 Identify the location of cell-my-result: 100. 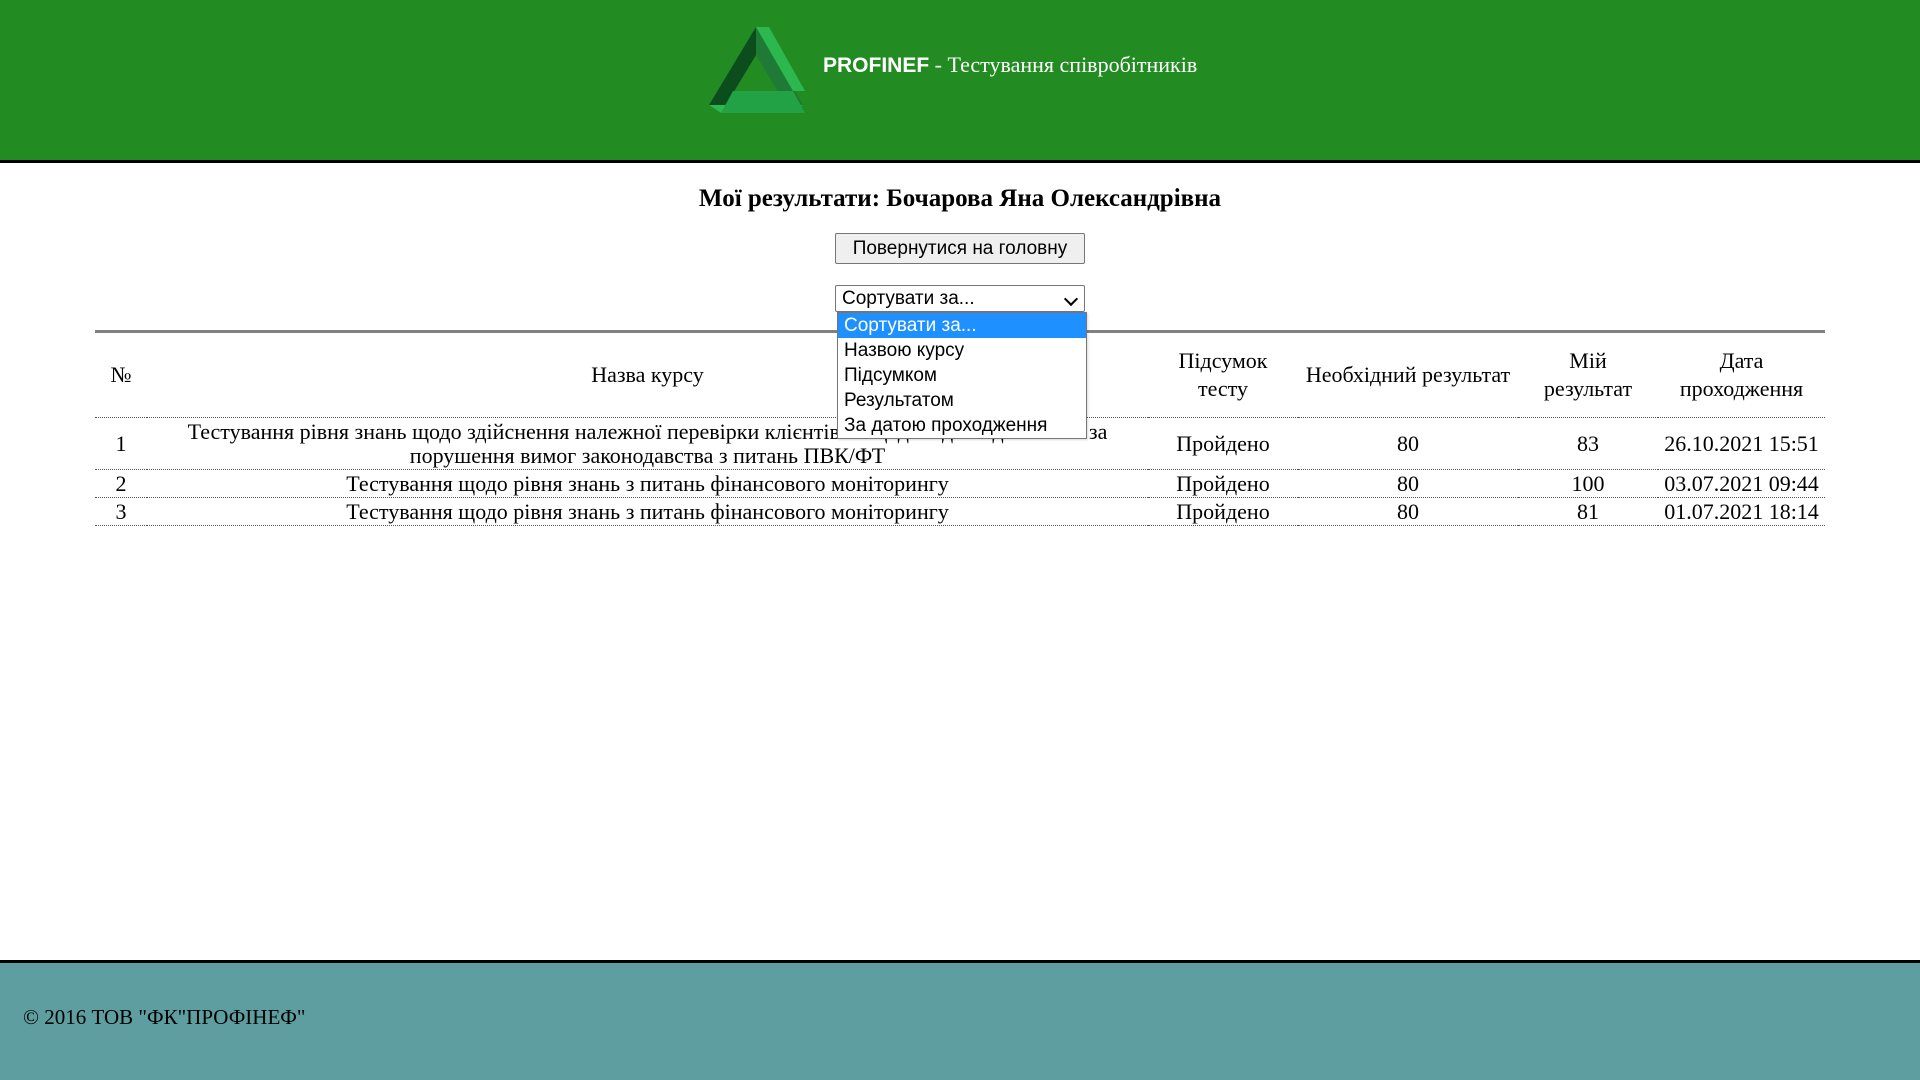
(1588, 483).